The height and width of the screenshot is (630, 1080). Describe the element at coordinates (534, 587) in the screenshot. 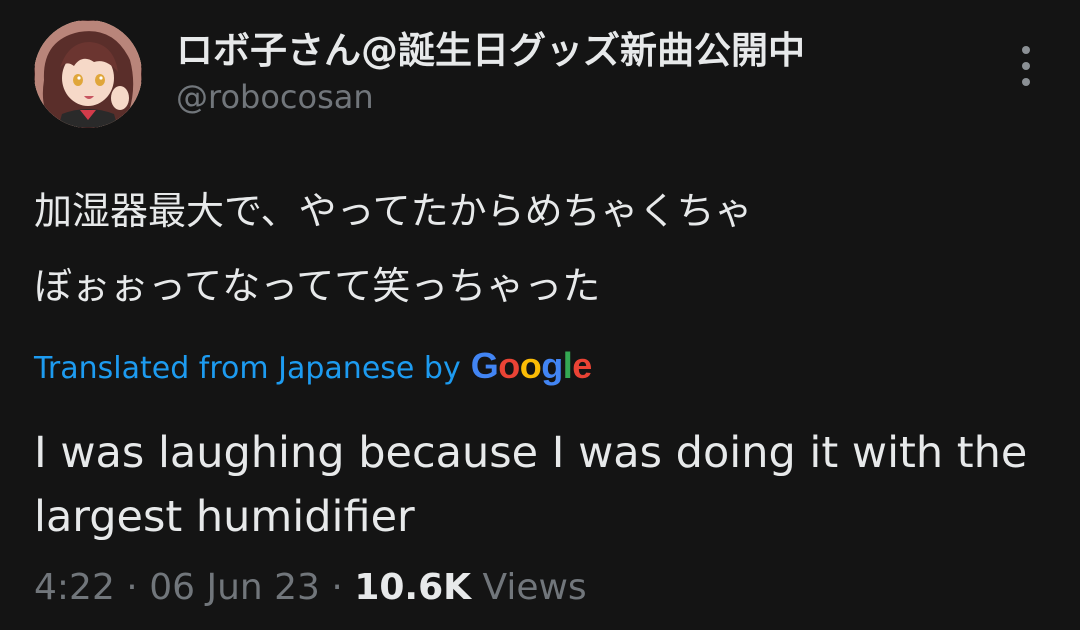

I see `views-label: Views` at that location.